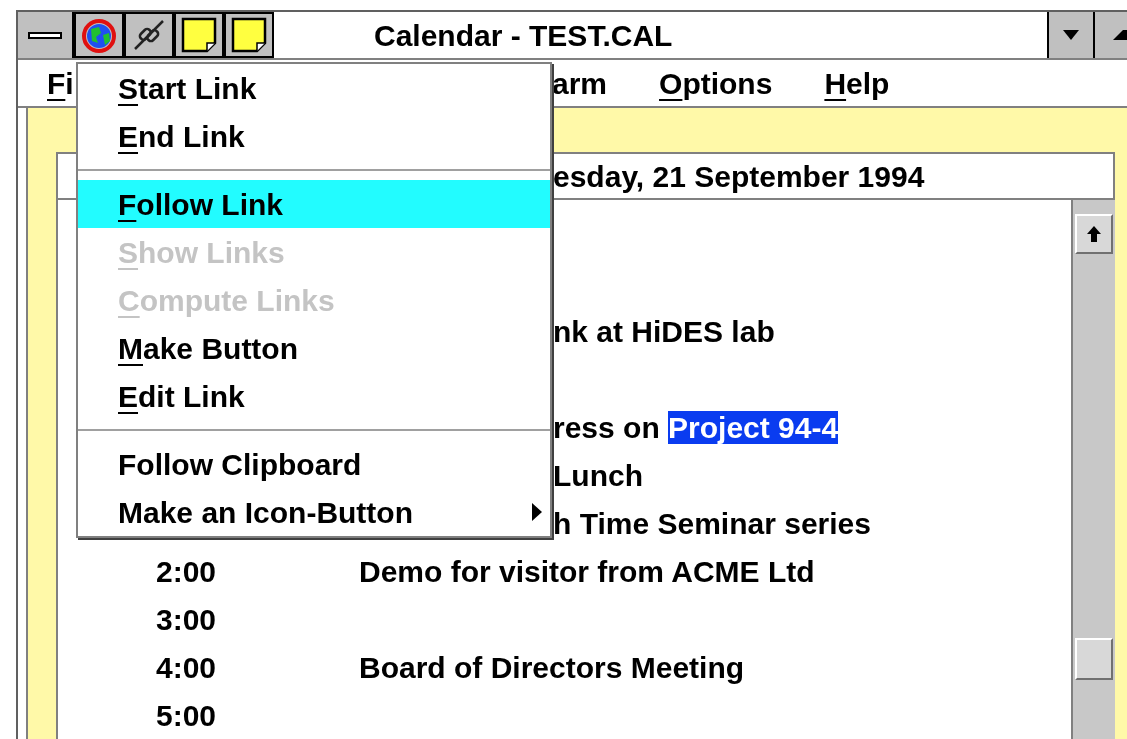 The height and width of the screenshot is (739, 1127). I want to click on scrollbar, so click(1093, 469).